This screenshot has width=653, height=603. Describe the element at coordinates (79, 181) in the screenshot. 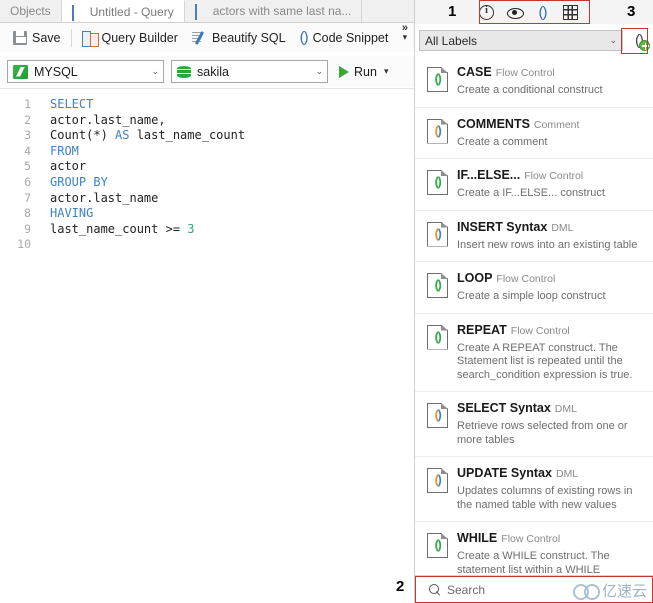

I see `code-line: GROUP BY` at that location.